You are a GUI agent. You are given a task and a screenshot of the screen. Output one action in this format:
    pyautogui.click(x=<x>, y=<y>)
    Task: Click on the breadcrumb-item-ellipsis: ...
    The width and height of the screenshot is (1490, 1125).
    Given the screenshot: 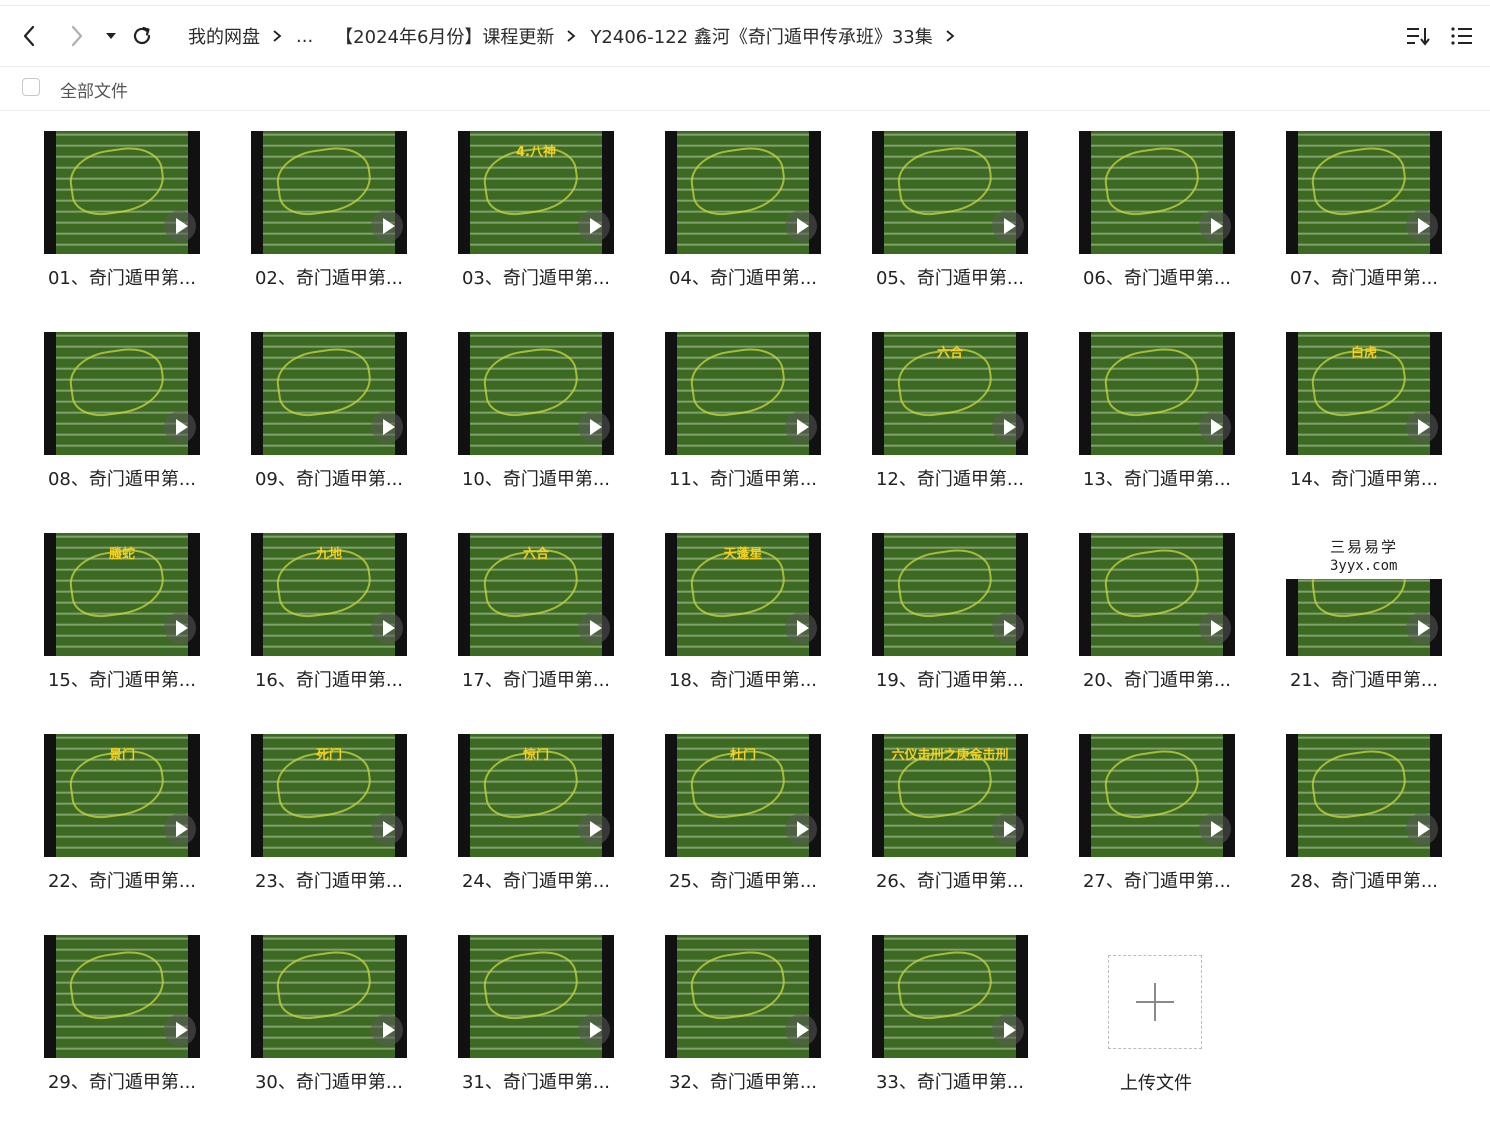 What is the action you would take?
    pyautogui.click(x=304, y=36)
    